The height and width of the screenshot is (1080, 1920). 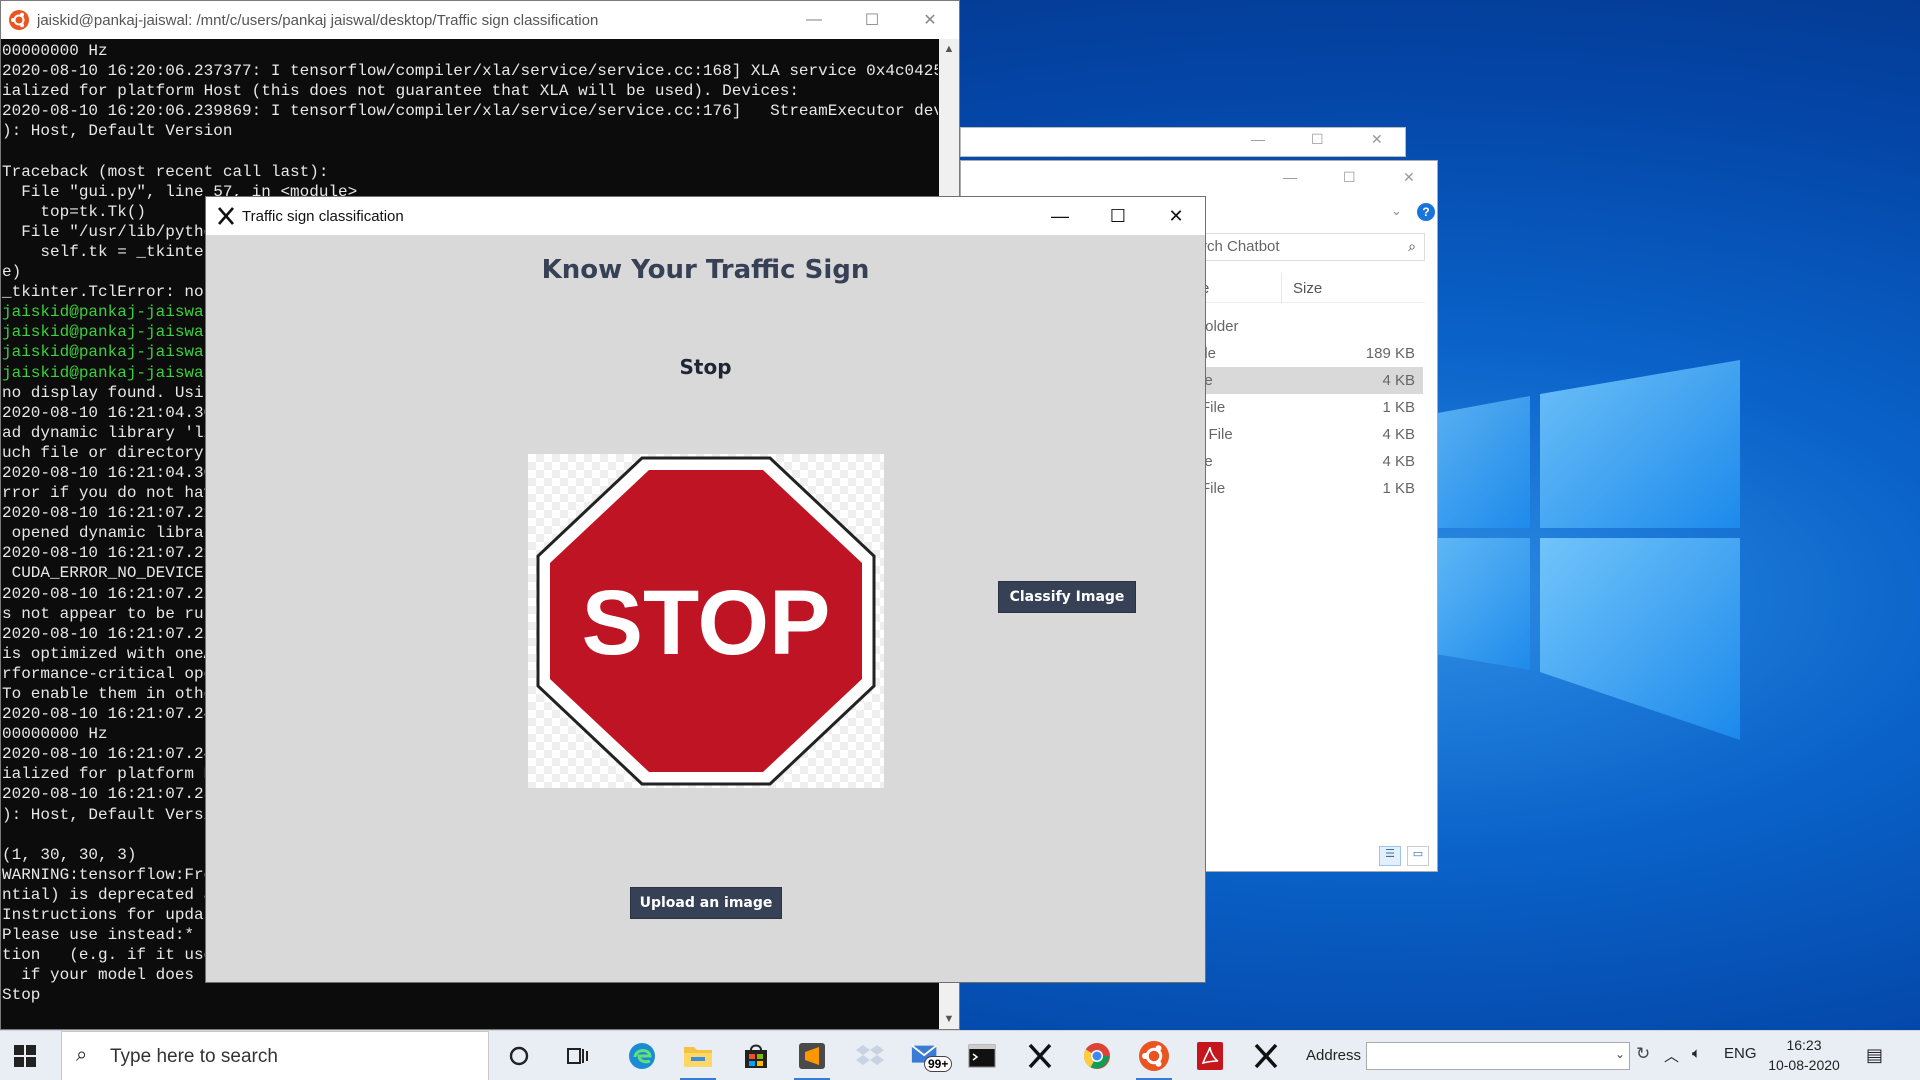 I want to click on mail-badge: 99+, so click(x=938, y=1064).